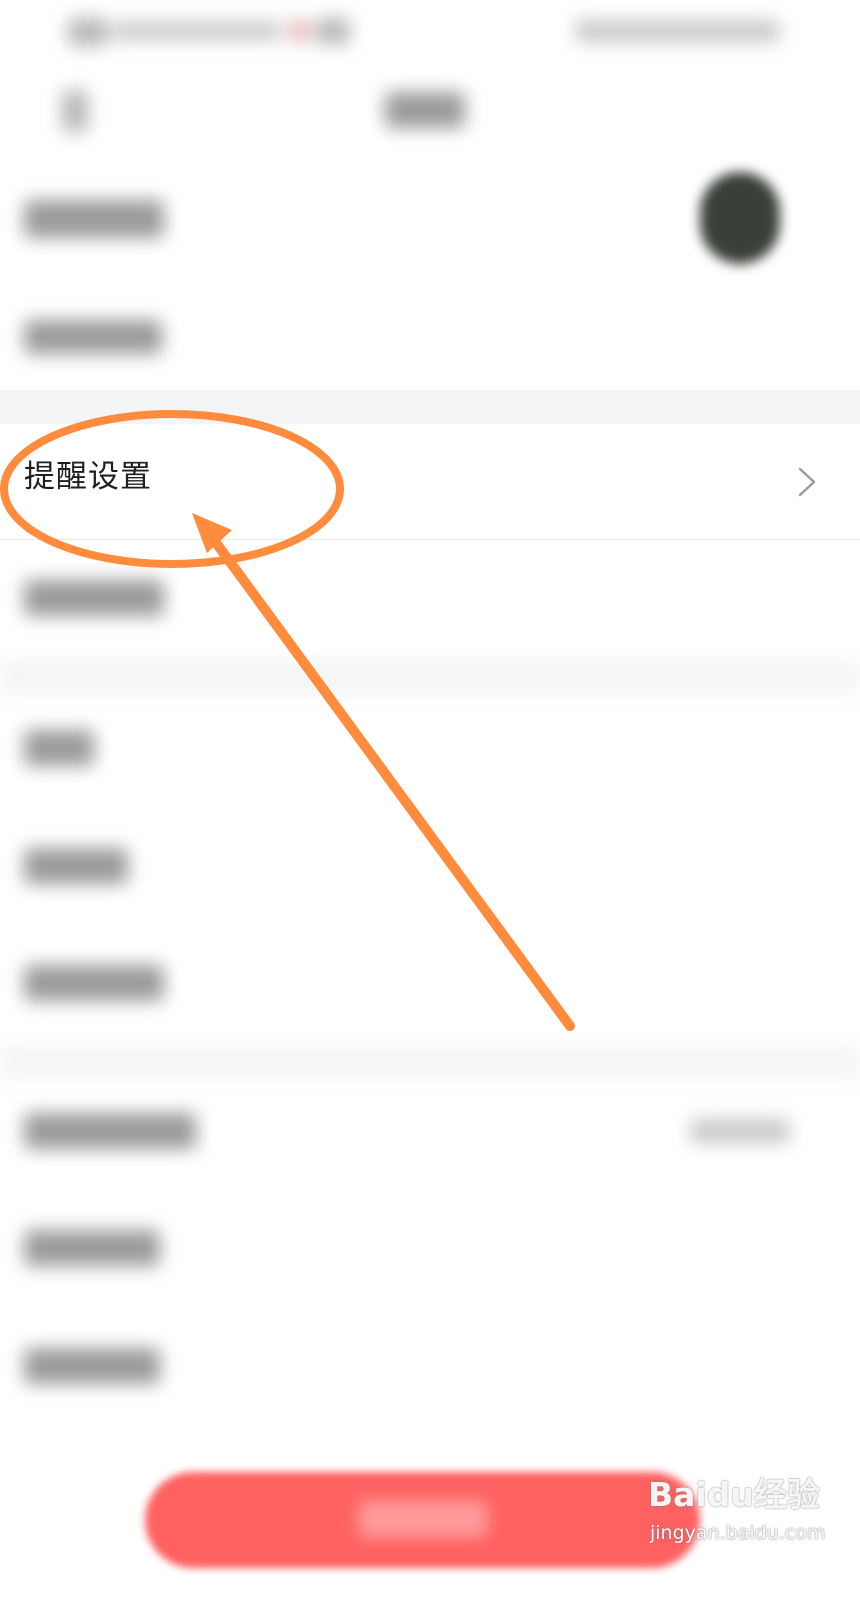 Image resolution: width=860 pixels, height=1600 pixels. What do you see at coordinates (88, 477) in the screenshot?
I see `reminder-settings-label: 提醒设置` at bounding box center [88, 477].